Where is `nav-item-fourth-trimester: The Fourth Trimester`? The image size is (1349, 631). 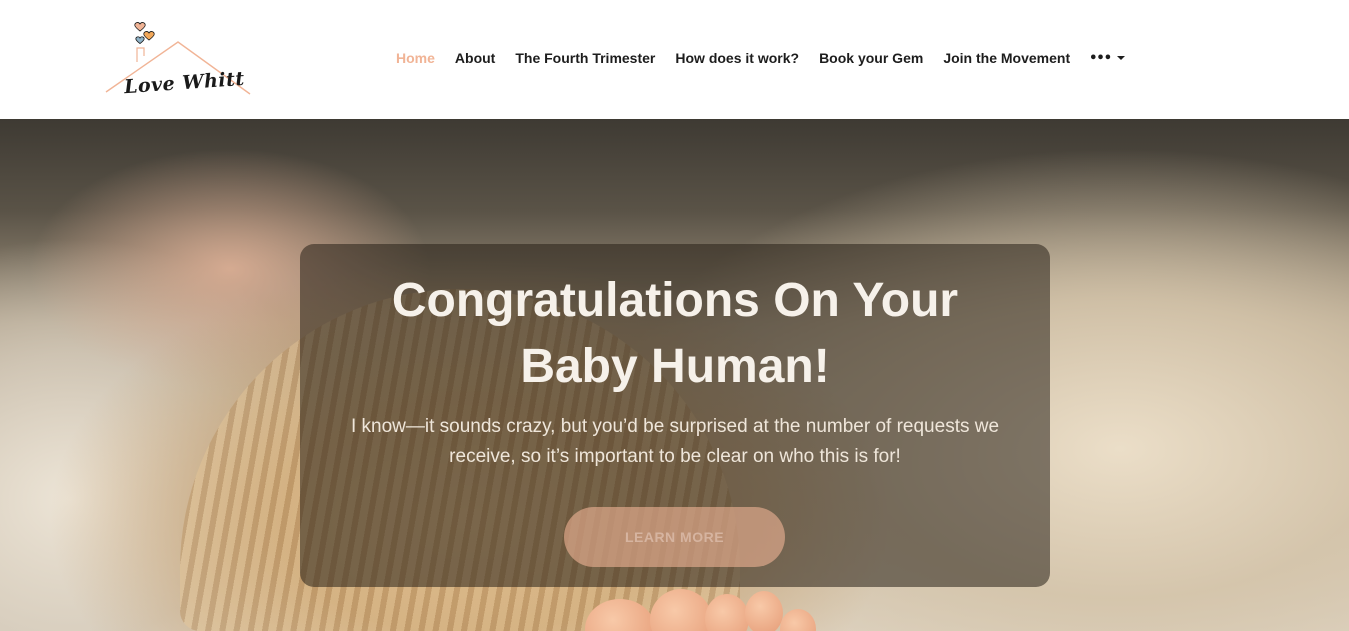
nav-item-fourth-trimester: The Fourth Trimester is located at coordinates (585, 58).